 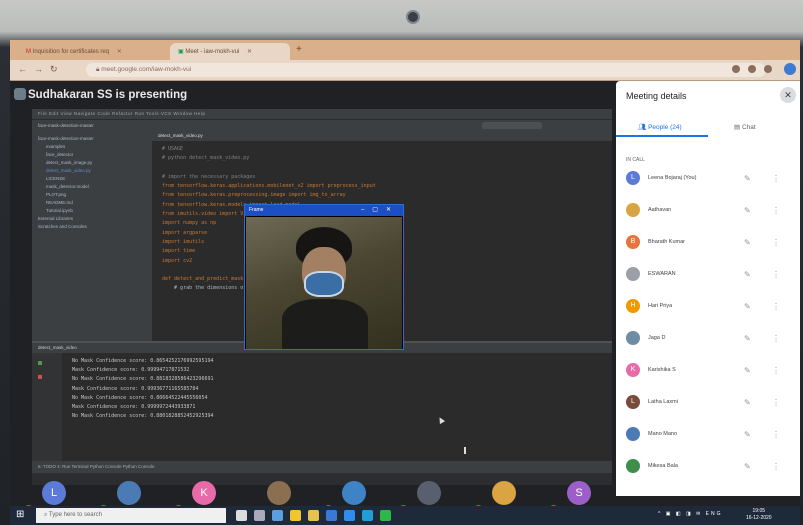 What do you see at coordinates (710, 211) in the screenshot?
I see `participant-row: Aathavan ✎ ⋮` at bounding box center [710, 211].